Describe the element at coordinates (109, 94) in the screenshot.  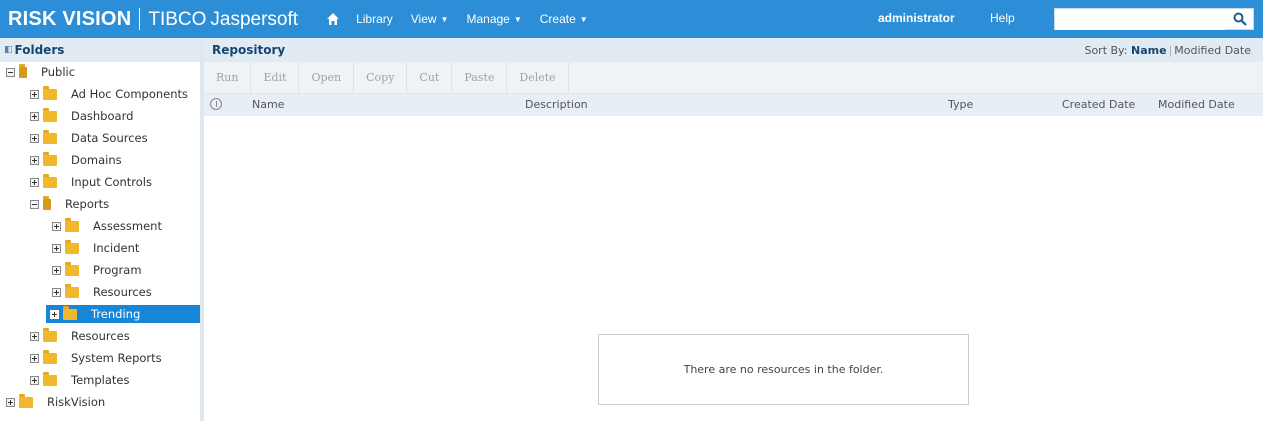
I see `tree-node-ad-hoc-components: Ad Hoc Components` at that location.